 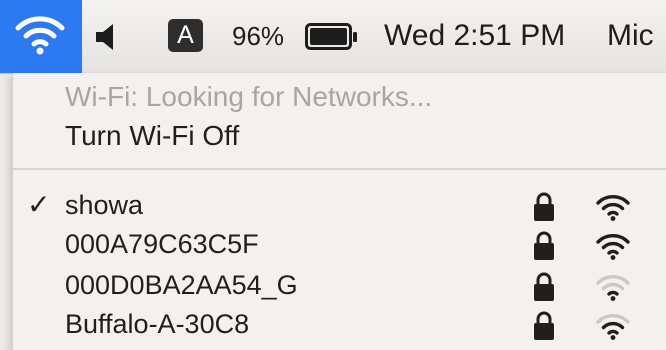 I want to click on turn-wifi-off-item: Turn Wi-Fi Off, so click(x=152, y=136).